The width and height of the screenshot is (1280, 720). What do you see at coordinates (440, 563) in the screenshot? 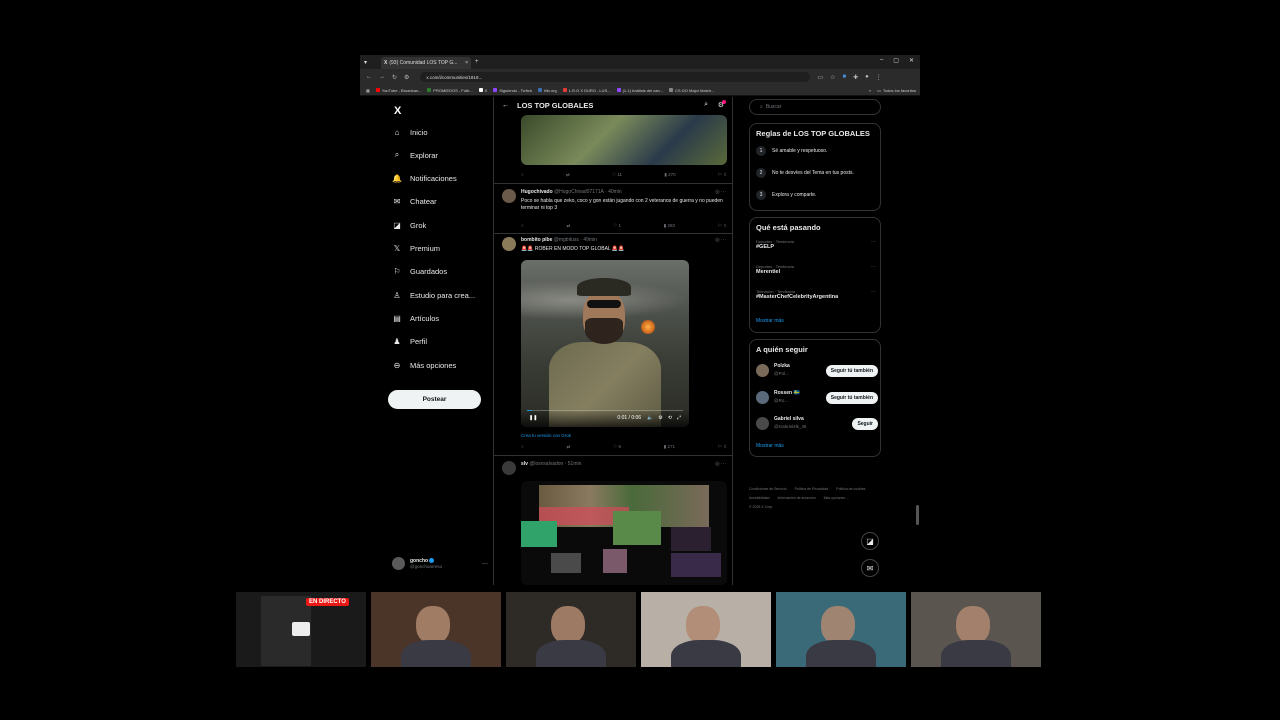
I see `account-switcher: goncho @gonchoarreso ···` at bounding box center [440, 563].